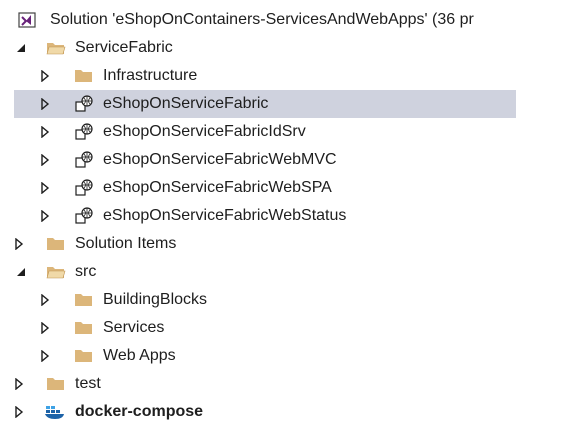 Image resolution: width=564 pixels, height=436 pixels. What do you see at coordinates (134, 327) in the screenshot?
I see `tree-item-label: Services` at bounding box center [134, 327].